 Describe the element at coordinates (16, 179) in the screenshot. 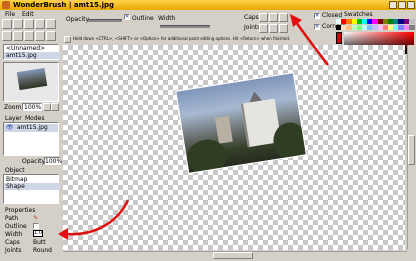

I see `object-item-bitmap: Bitmap` at that location.